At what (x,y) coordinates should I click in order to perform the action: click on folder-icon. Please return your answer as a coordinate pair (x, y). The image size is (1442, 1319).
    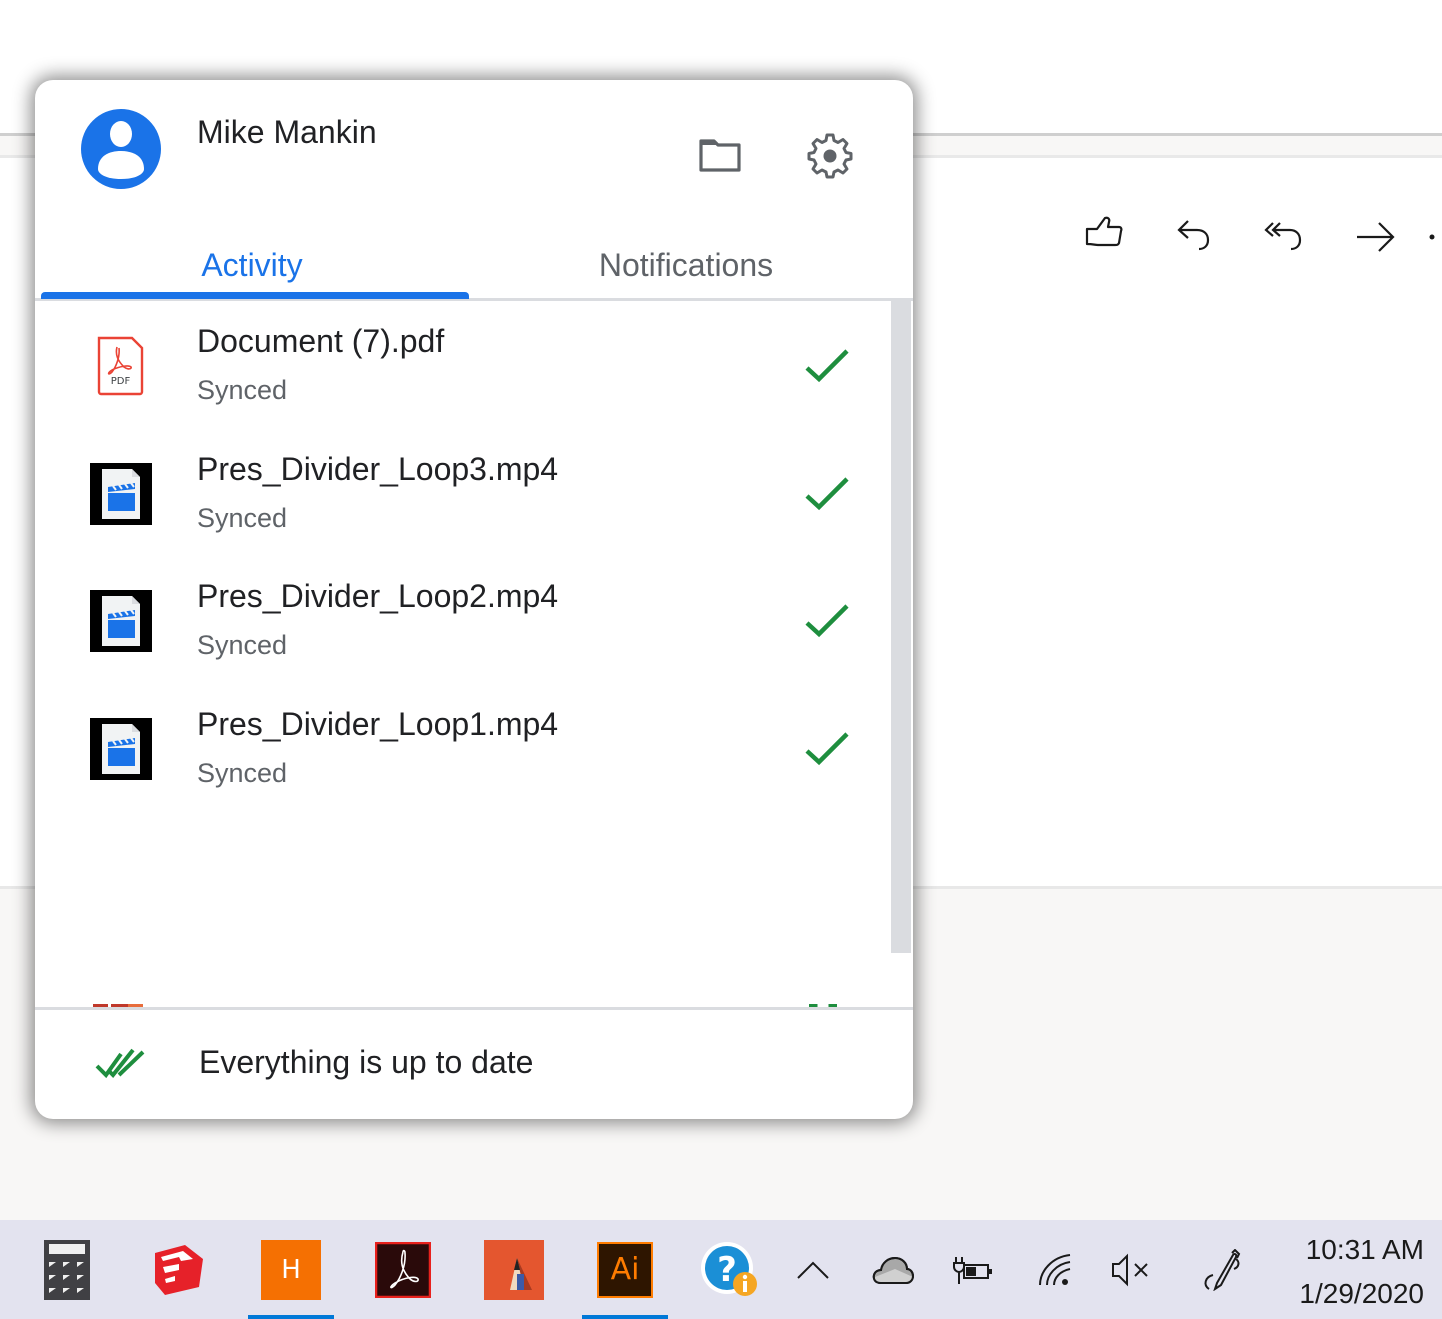
    Looking at the image, I should click on (720, 155).